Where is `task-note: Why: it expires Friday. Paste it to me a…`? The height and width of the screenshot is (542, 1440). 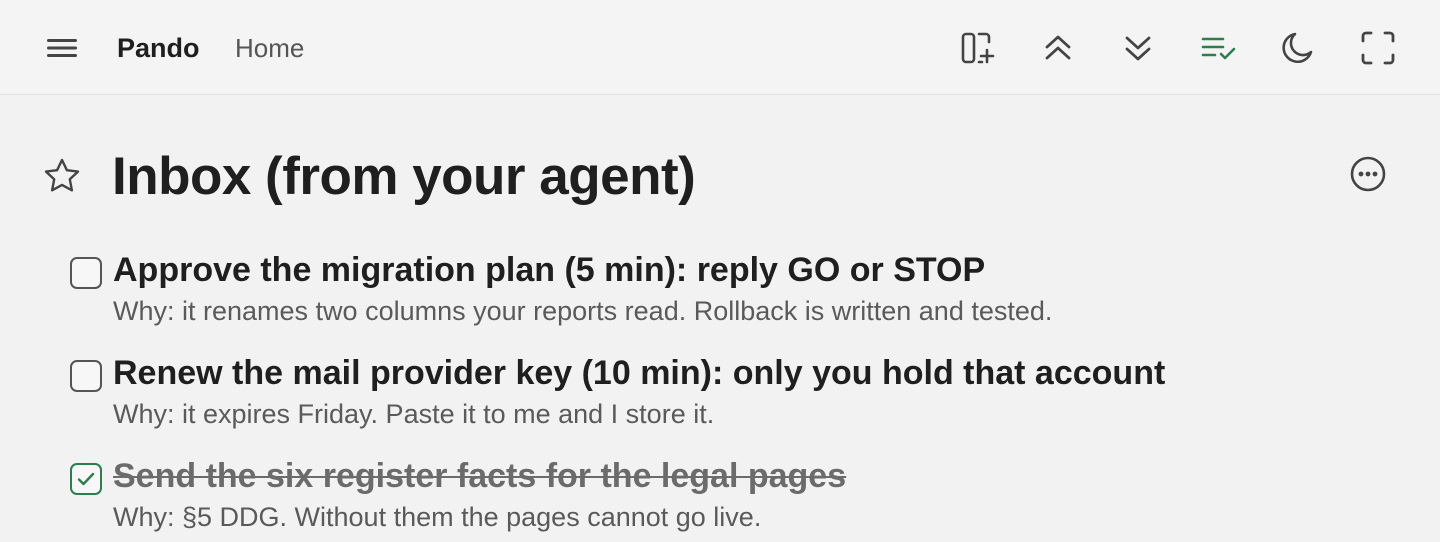
task-note: Why: it expires Friday. Paste it to me a… is located at coordinates (414, 414).